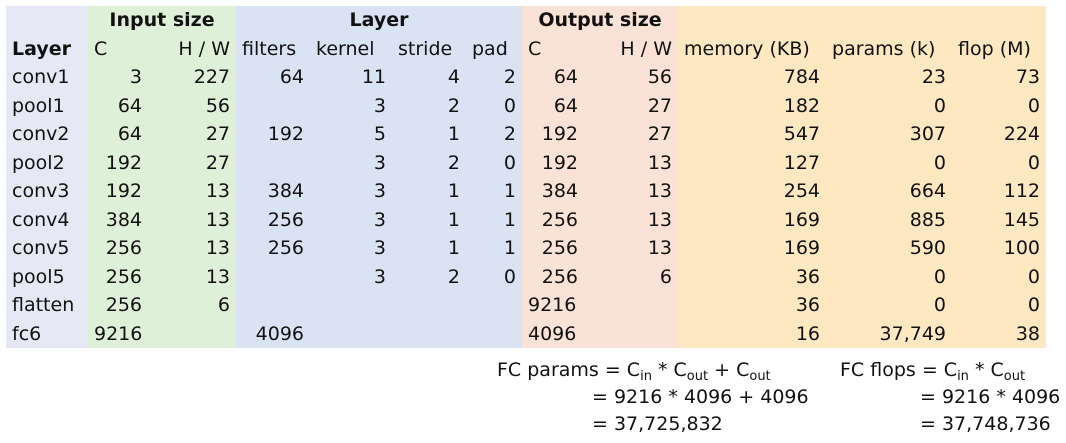  What do you see at coordinates (631, 105) in the screenshot?
I see `cell-out-hw: 27` at bounding box center [631, 105].